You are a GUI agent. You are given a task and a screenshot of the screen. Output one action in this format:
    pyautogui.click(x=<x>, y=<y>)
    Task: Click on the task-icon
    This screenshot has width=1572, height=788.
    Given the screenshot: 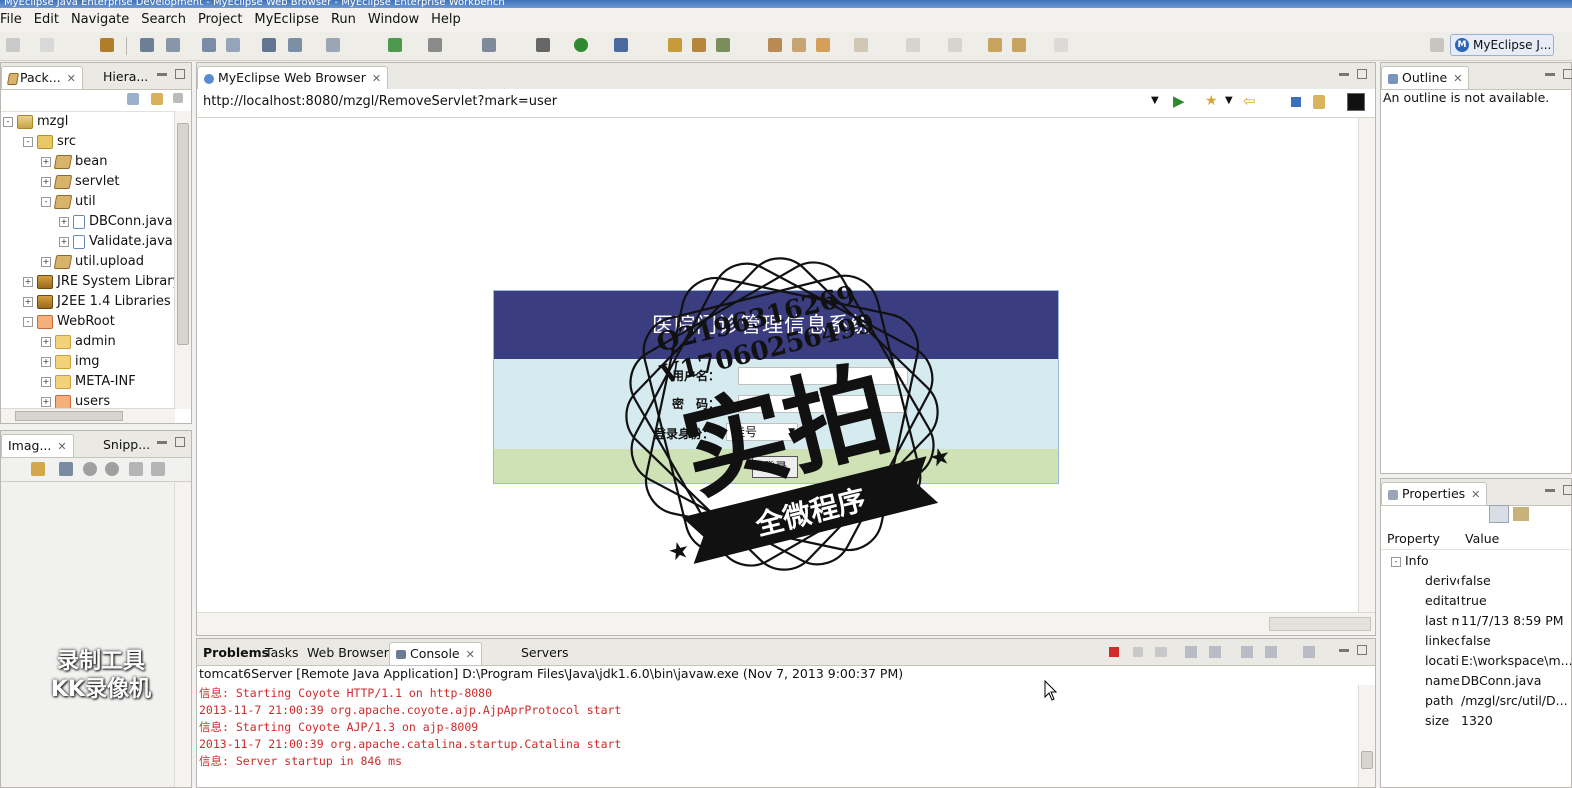 What is the action you would take?
    pyautogui.click(x=699, y=45)
    